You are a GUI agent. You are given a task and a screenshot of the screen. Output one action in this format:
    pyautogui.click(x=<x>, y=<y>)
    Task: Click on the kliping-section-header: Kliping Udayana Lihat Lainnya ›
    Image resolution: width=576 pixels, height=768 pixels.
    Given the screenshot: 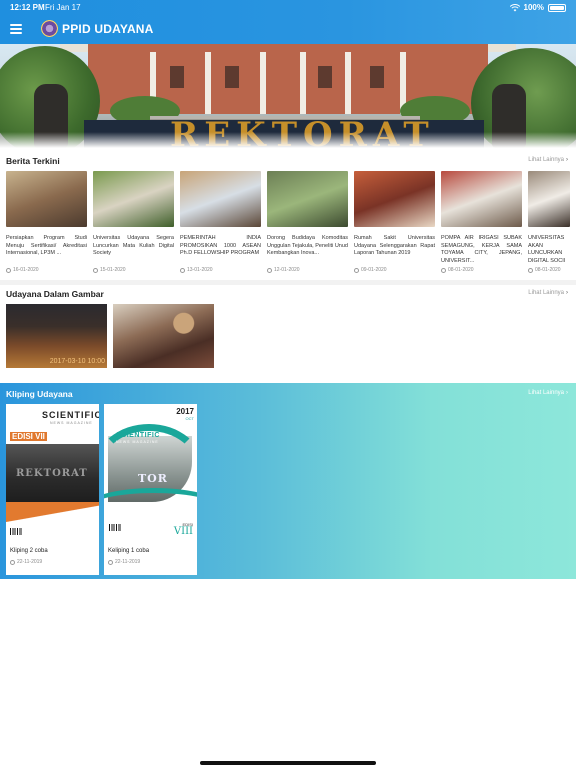 What is the action you would take?
    pyautogui.click(x=287, y=395)
    